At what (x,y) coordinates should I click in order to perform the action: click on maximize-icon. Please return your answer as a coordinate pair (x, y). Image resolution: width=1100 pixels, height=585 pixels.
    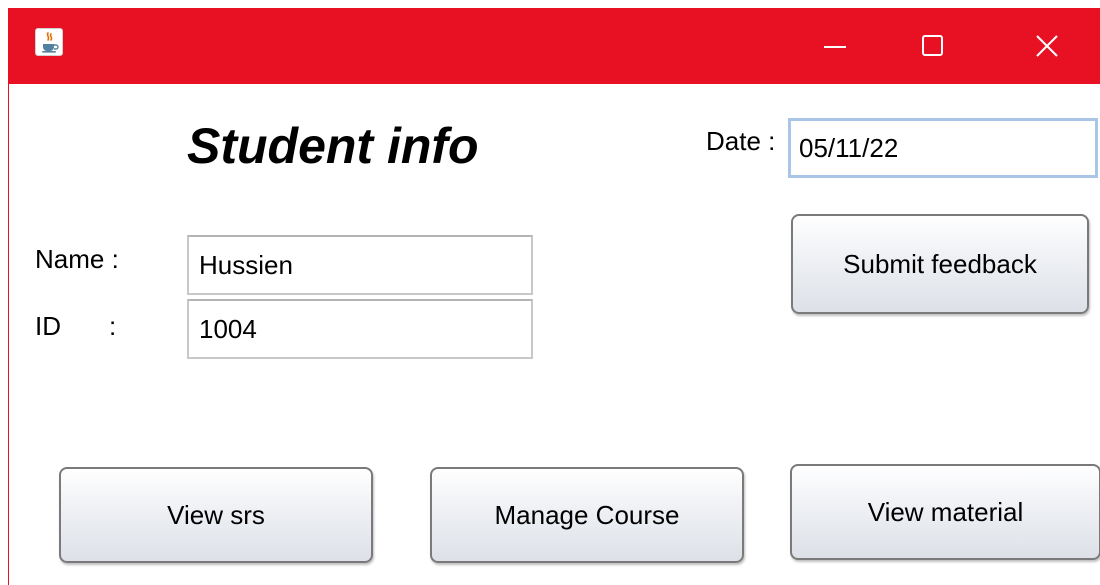
    Looking at the image, I should click on (932, 45).